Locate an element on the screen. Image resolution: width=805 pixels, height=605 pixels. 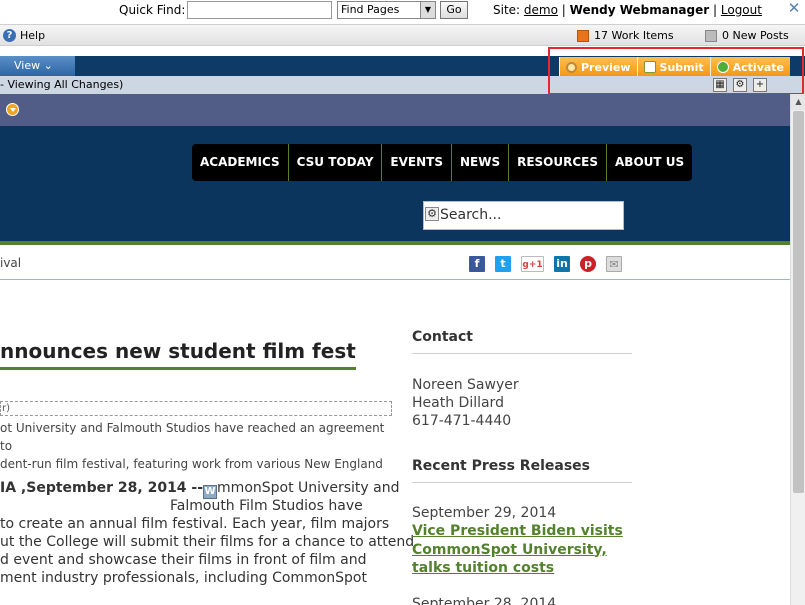
go-button: Go is located at coordinates (454, 10).